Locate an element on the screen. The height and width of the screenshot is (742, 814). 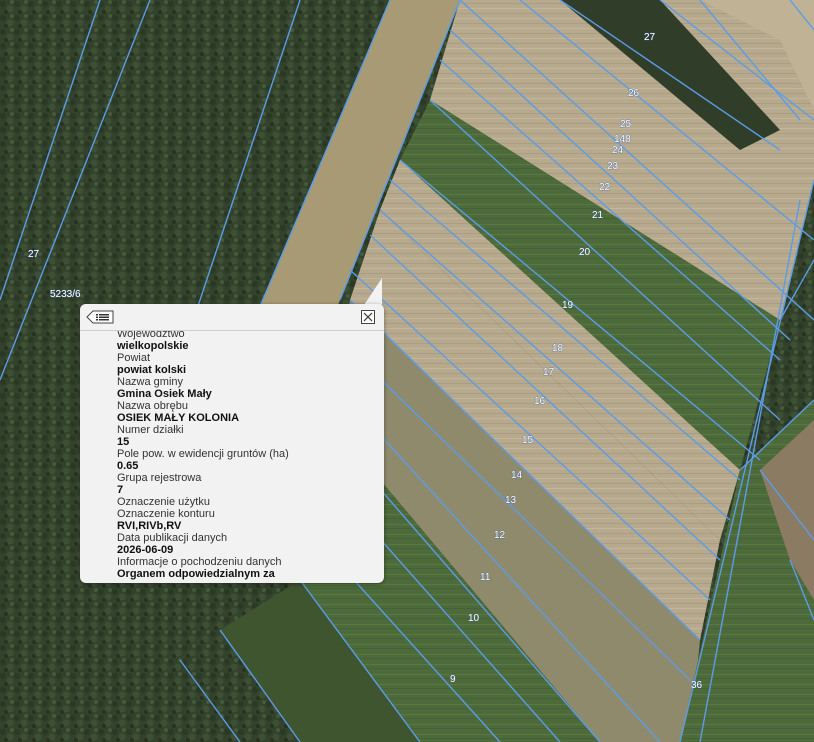
parcel-label: 36 is located at coordinates (697, 686).